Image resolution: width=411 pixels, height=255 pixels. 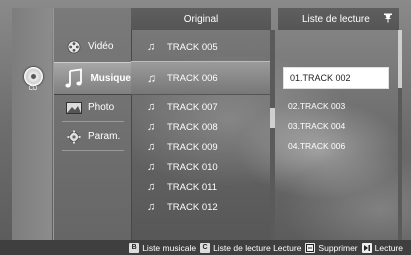 I want to click on playlist-item-selected: 01.TRACK 002, so click(x=336, y=78).